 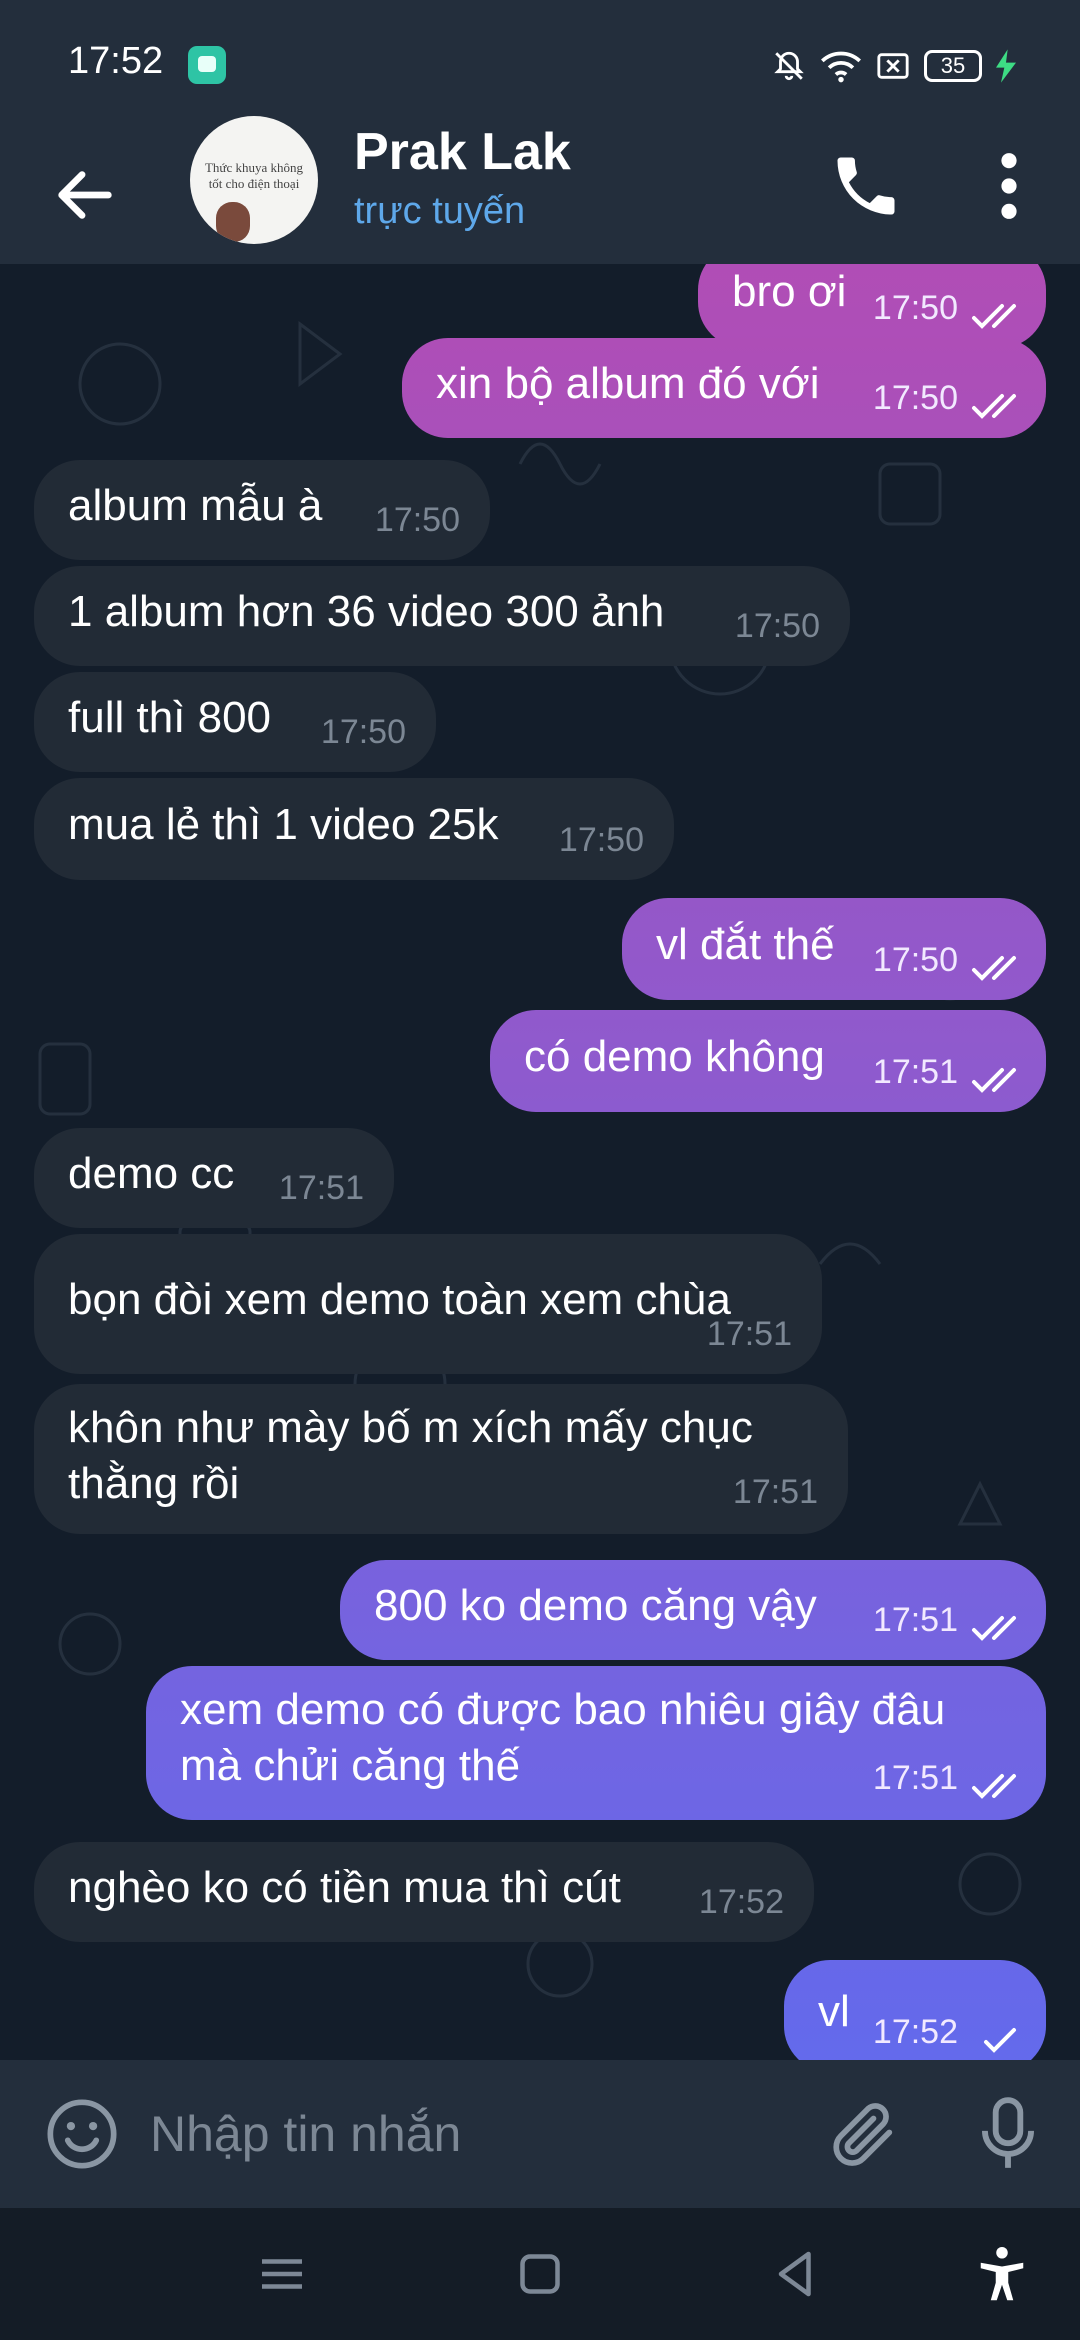 I want to click on wifi-icon, so click(x=841, y=67).